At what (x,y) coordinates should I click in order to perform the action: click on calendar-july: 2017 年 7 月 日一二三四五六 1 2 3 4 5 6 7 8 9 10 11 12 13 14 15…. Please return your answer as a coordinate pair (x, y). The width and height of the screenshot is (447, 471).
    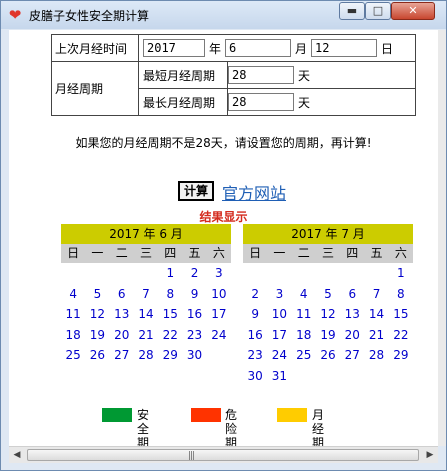
    Looking at the image, I should click on (328, 305).